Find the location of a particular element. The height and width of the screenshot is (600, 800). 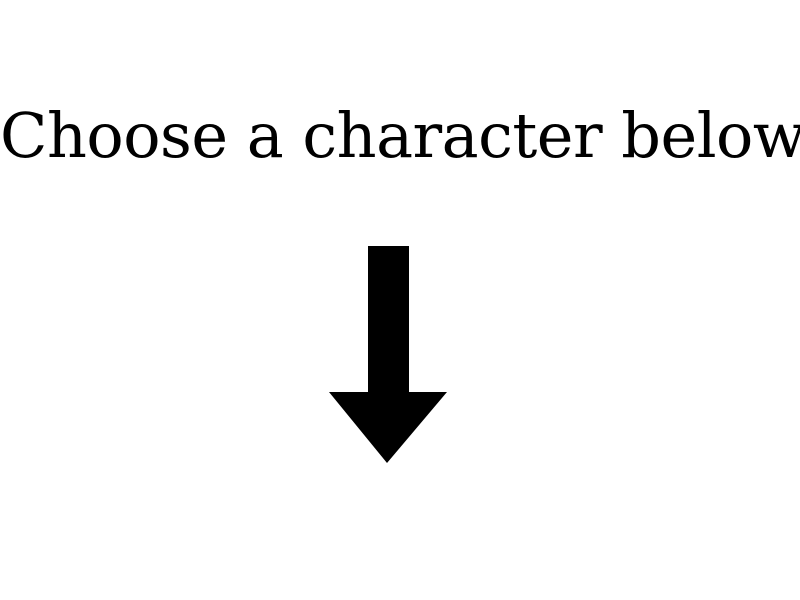

down-arrow-shape is located at coordinates (388, 354).